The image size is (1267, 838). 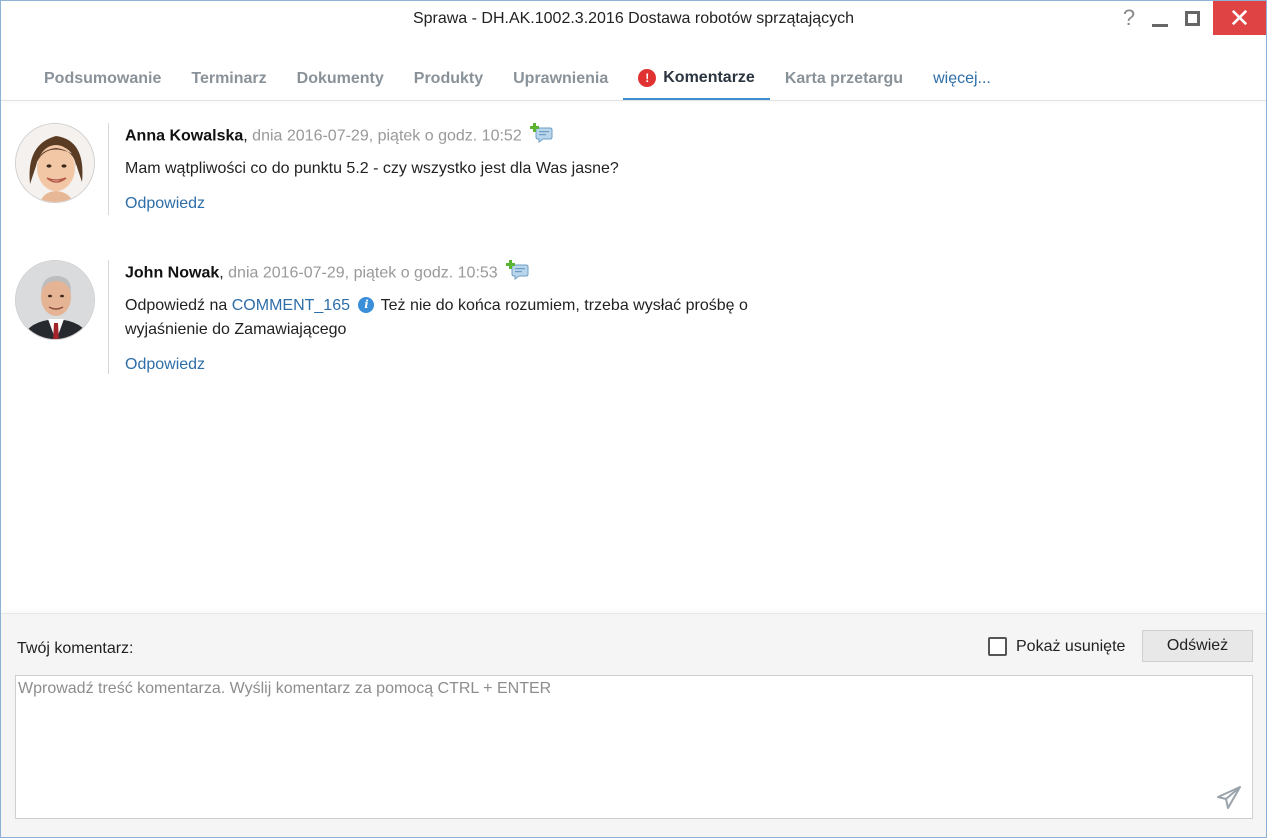 I want to click on send-button, so click(x=1229, y=798).